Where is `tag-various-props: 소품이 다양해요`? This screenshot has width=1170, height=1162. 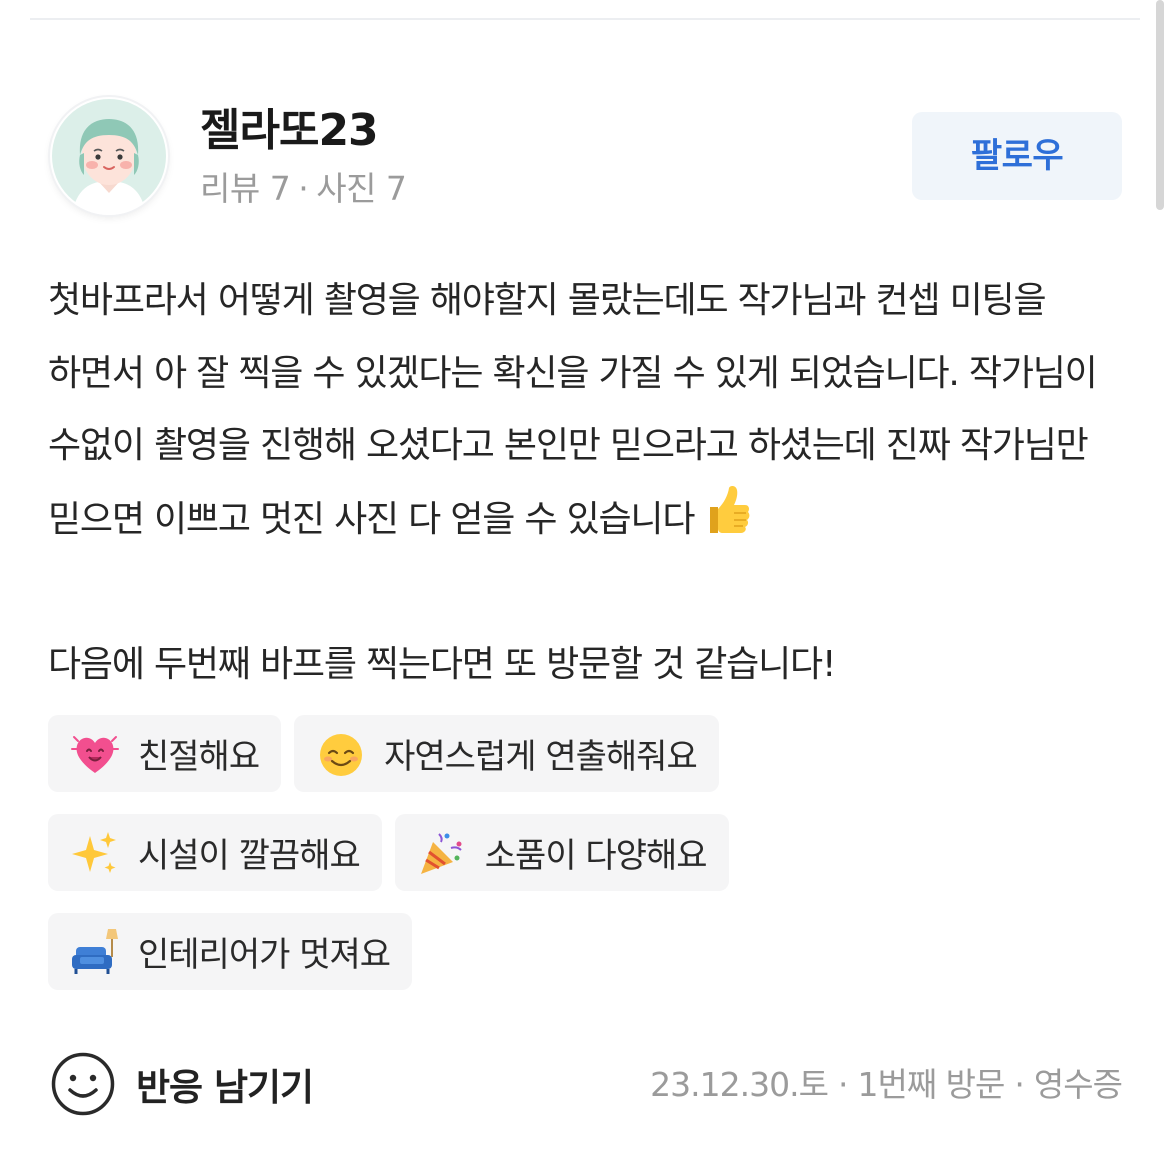 tag-various-props: 소품이 다양해요 is located at coordinates (561, 852).